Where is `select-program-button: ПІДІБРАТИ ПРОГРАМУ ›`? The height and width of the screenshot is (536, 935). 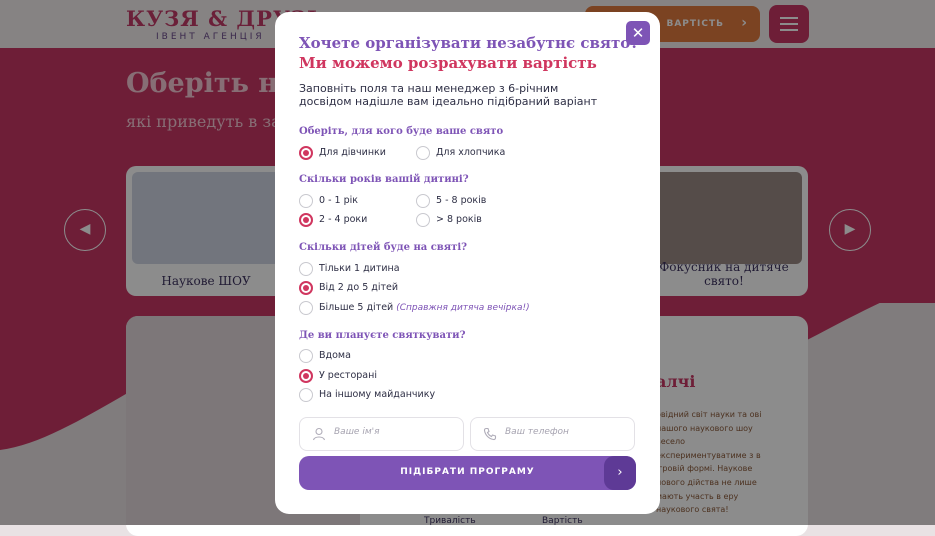
select-program-button: ПІДІБРАТИ ПРОГРАМУ › is located at coordinates (467, 473).